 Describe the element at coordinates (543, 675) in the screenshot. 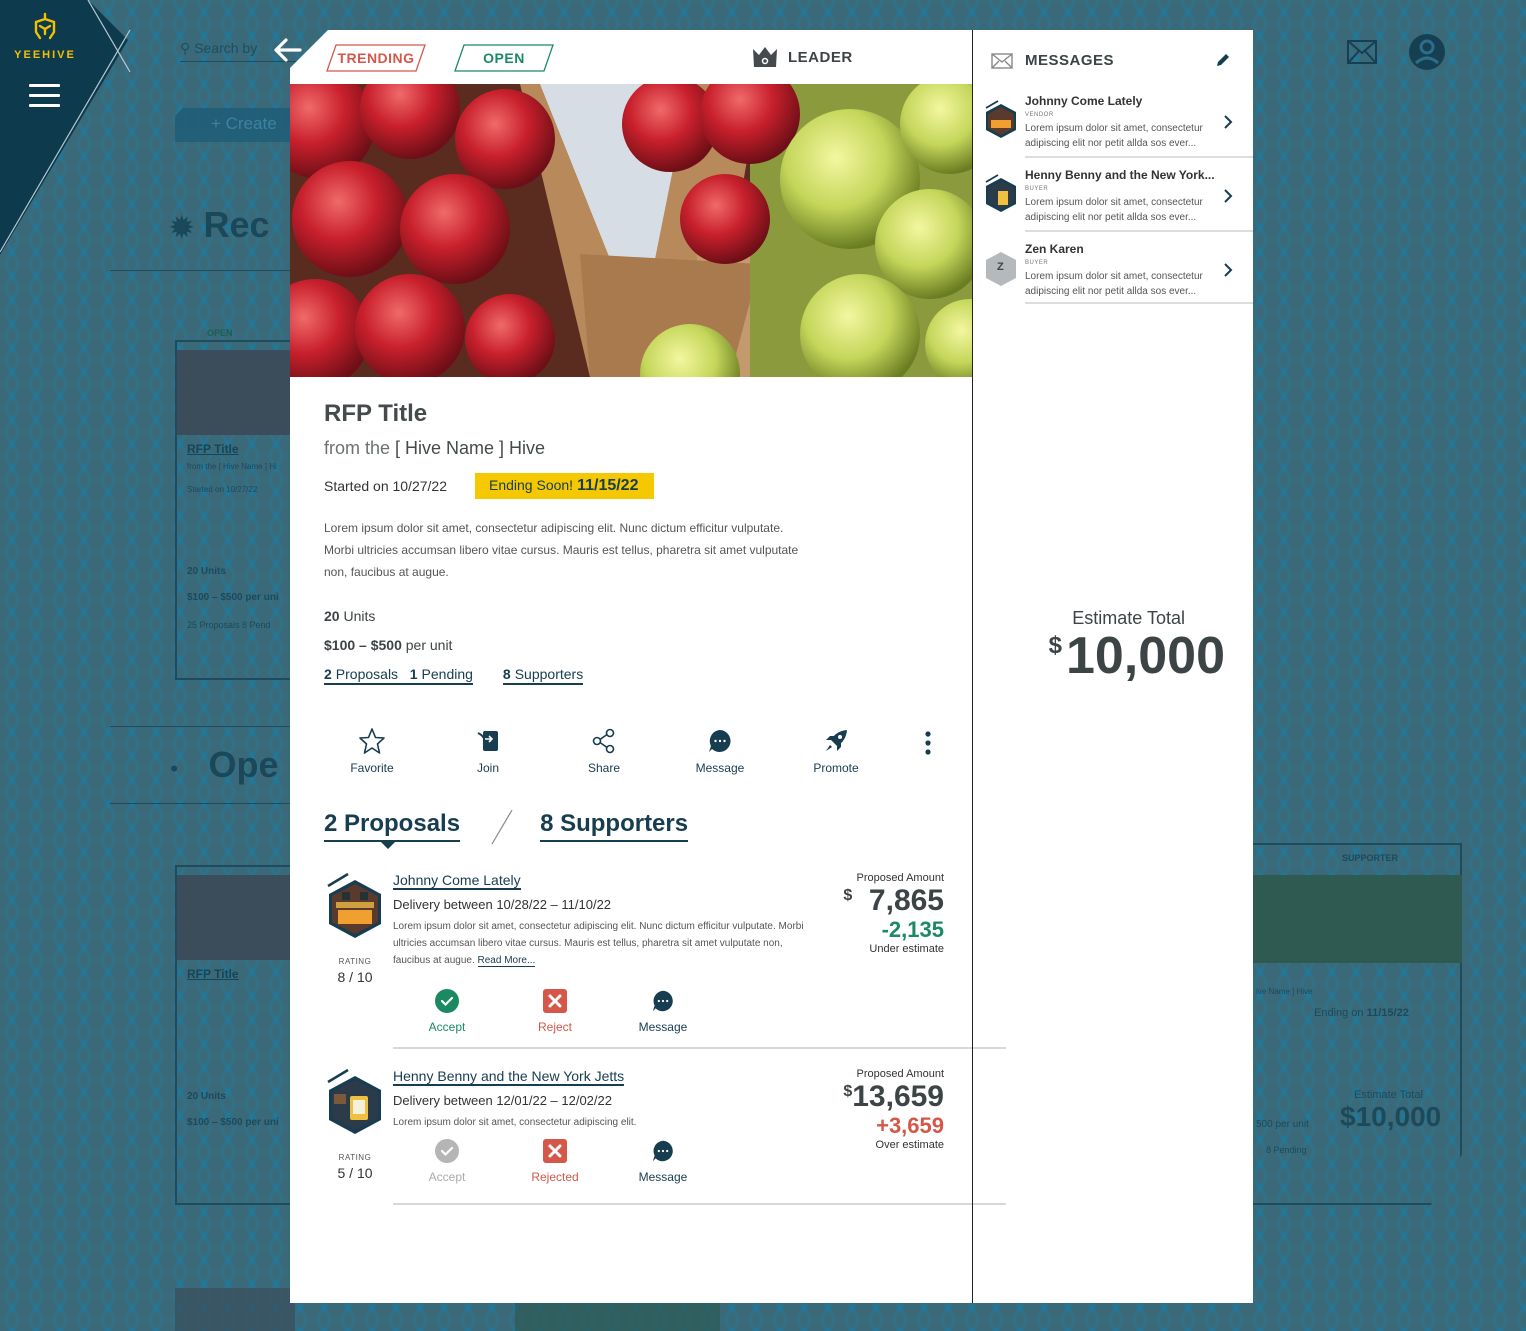

I see `supporters-link: 8 Supporters` at that location.